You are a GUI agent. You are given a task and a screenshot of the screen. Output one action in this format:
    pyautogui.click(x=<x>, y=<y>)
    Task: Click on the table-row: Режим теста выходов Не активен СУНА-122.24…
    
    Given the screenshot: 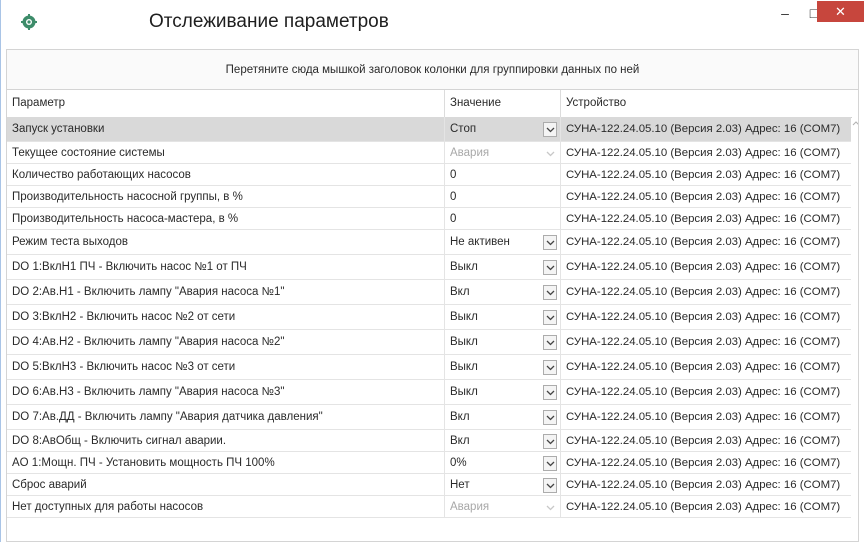 What is the action you would take?
    pyautogui.click(x=429, y=242)
    